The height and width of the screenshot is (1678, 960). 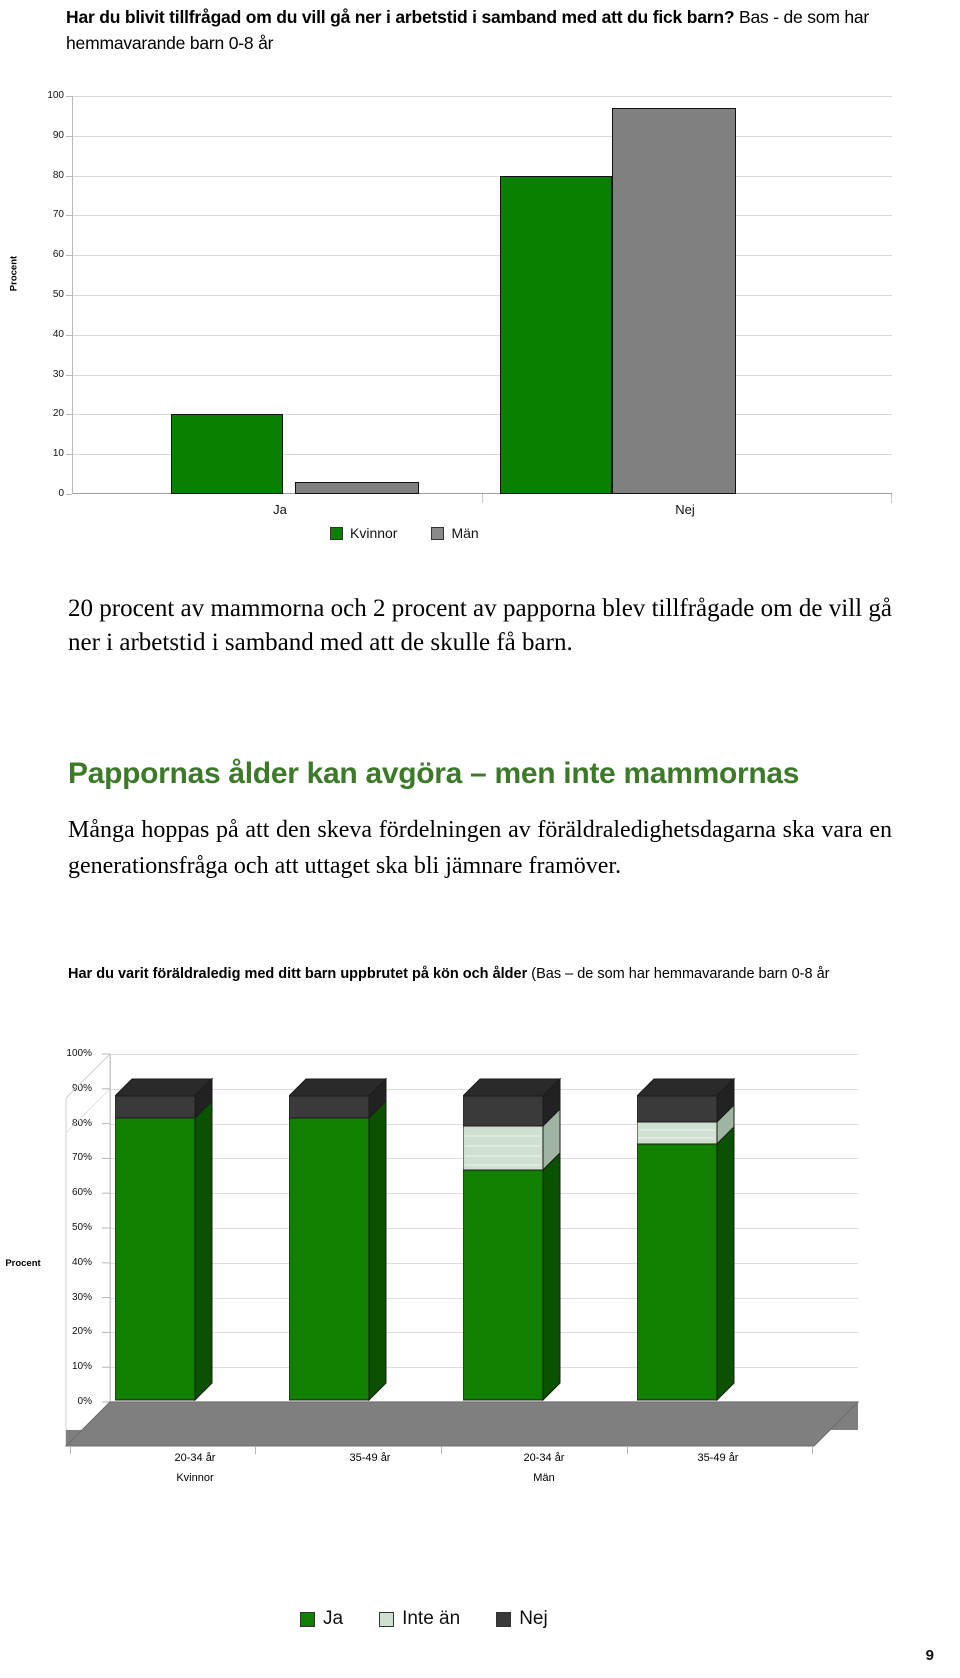 What do you see at coordinates (81, 1297) in the screenshot?
I see `chart2-ytick: 30%` at bounding box center [81, 1297].